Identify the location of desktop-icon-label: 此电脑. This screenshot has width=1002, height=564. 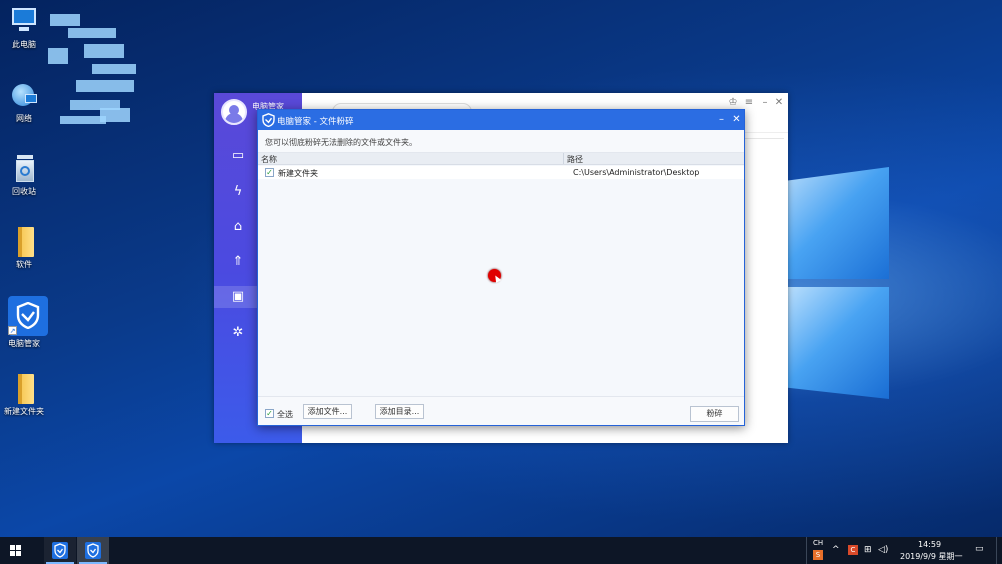
(24, 44).